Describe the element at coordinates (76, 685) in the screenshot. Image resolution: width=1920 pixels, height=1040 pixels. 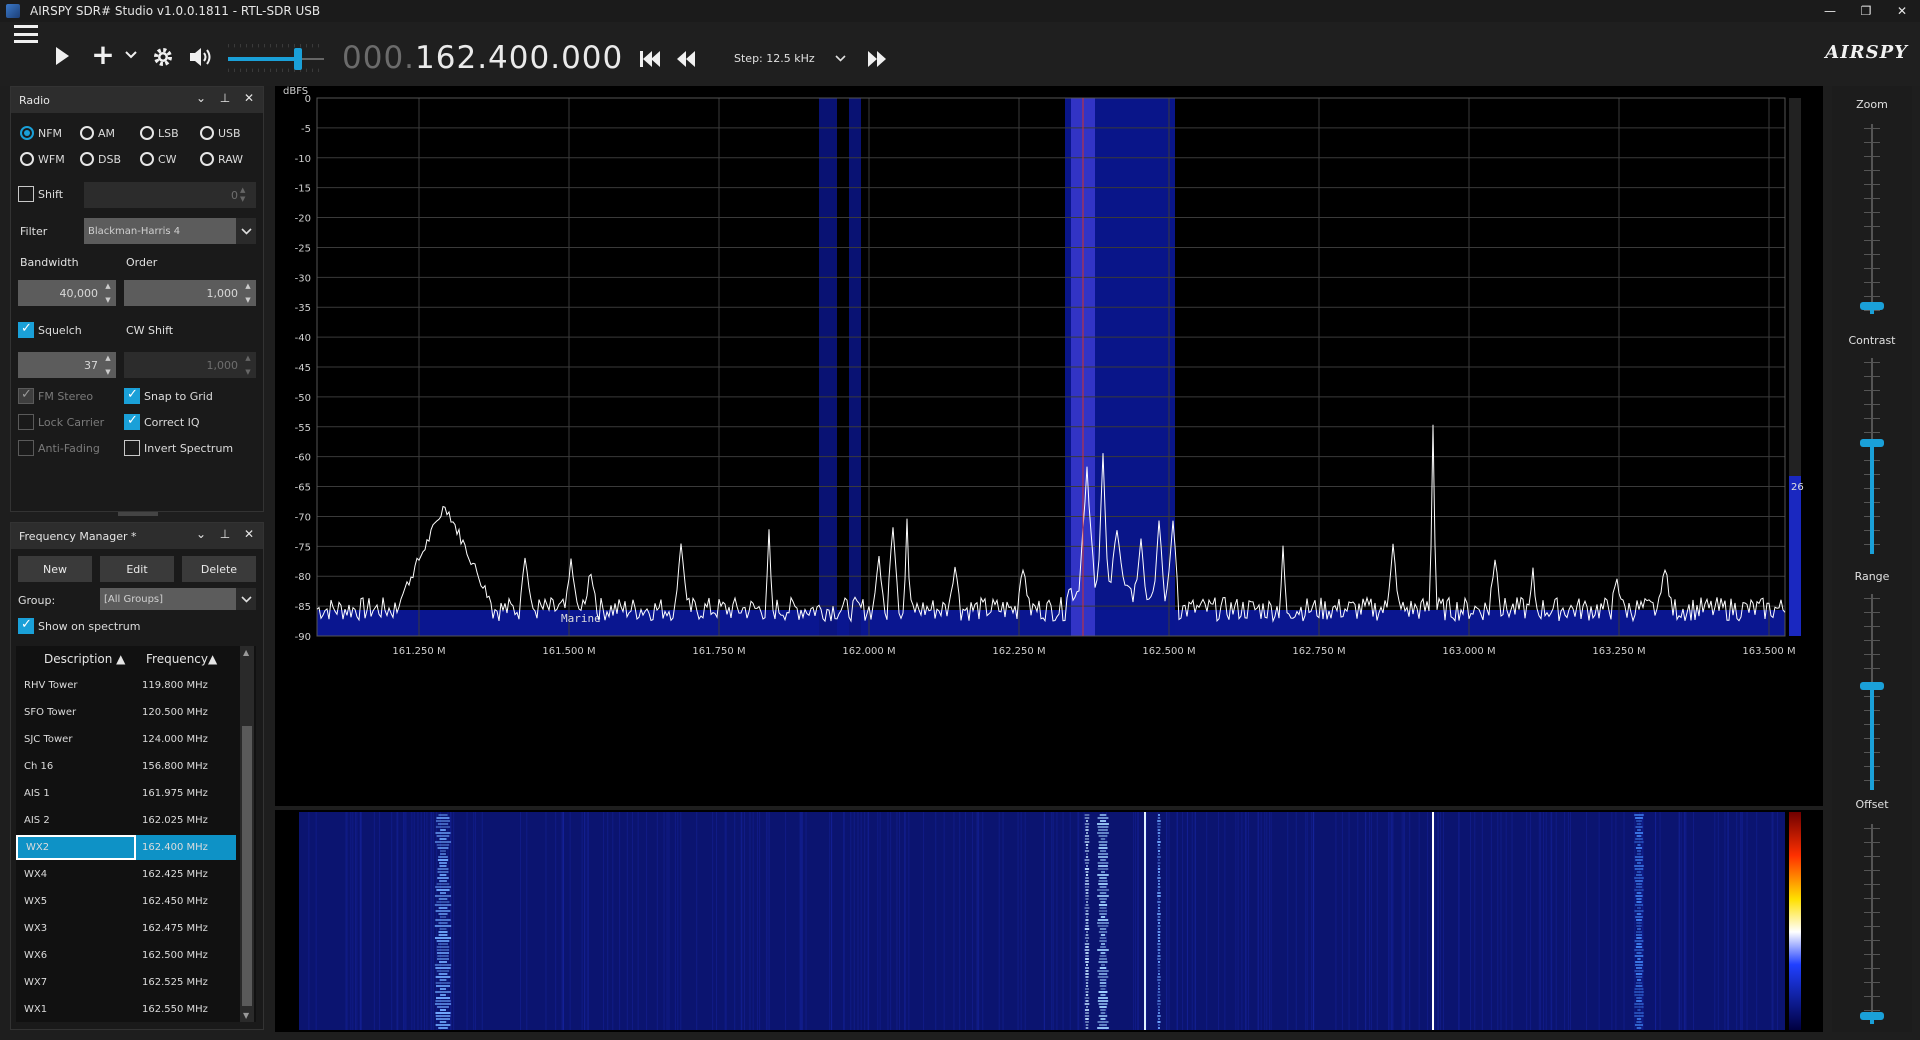
I see `description-cell: RHV Tower` at that location.